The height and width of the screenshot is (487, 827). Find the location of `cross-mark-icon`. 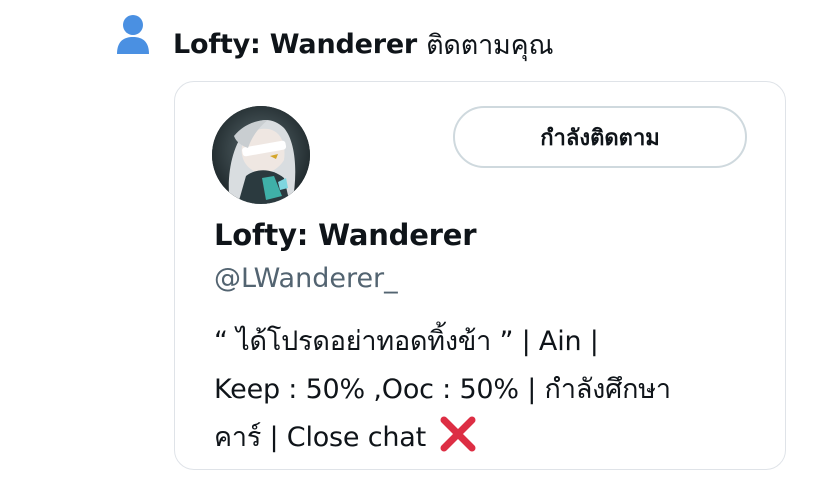

cross-mark-icon is located at coordinates (458, 434).